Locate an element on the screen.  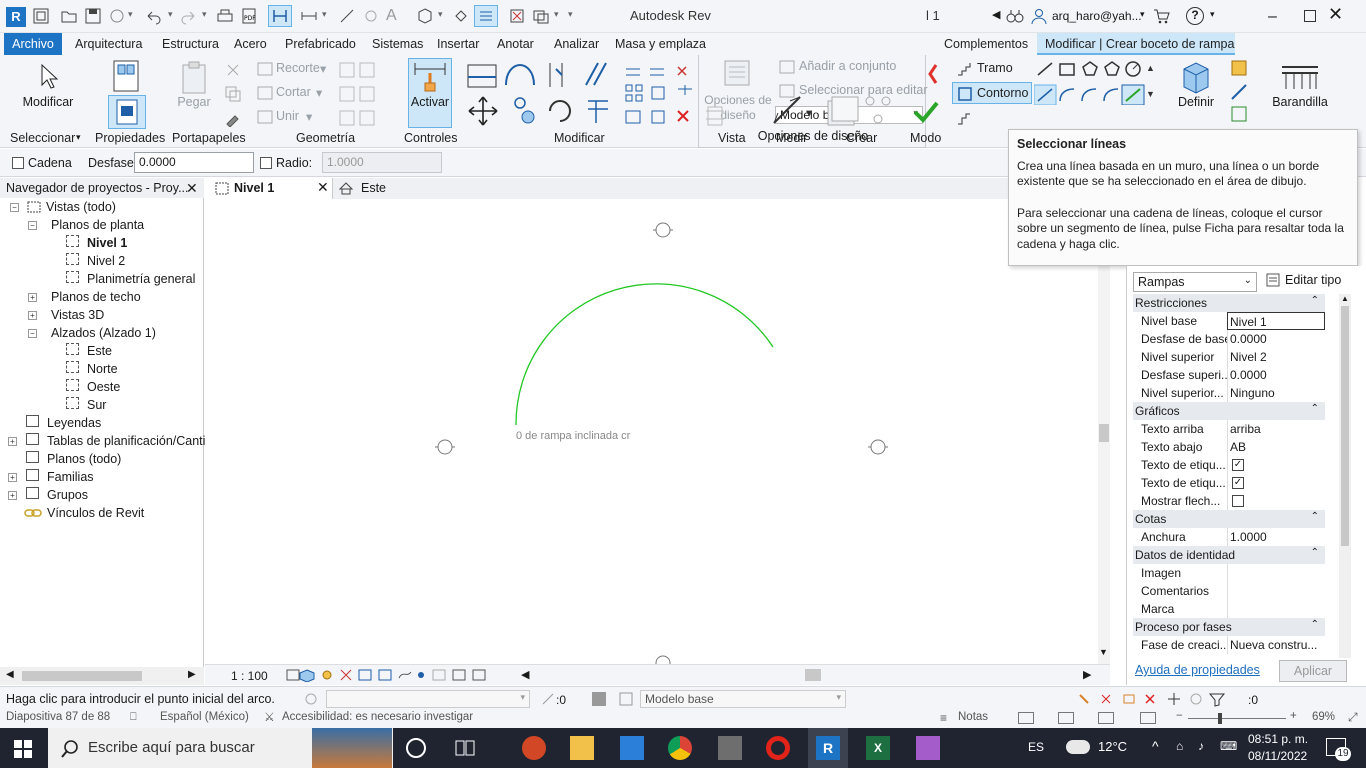
language-status: Español (México) is located at coordinates (204, 717).